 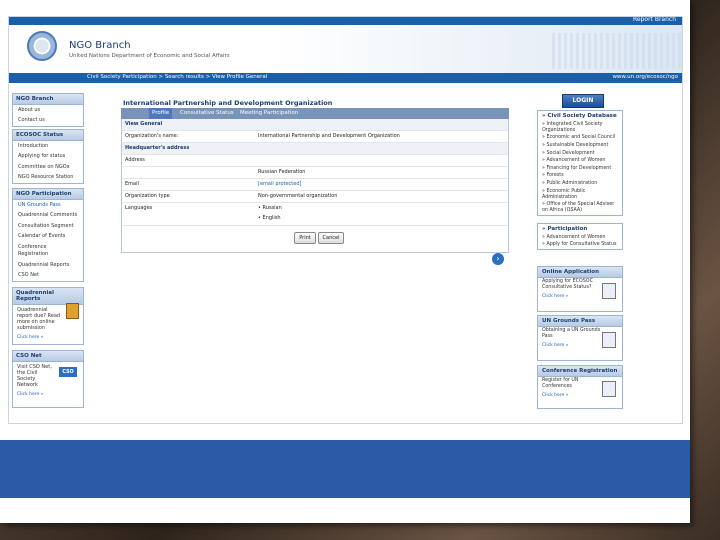 What do you see at coordinates (298, 196) in the screenshot?
I see `org-type-value: Non-governmental organization` at bounding box center [298, 196].